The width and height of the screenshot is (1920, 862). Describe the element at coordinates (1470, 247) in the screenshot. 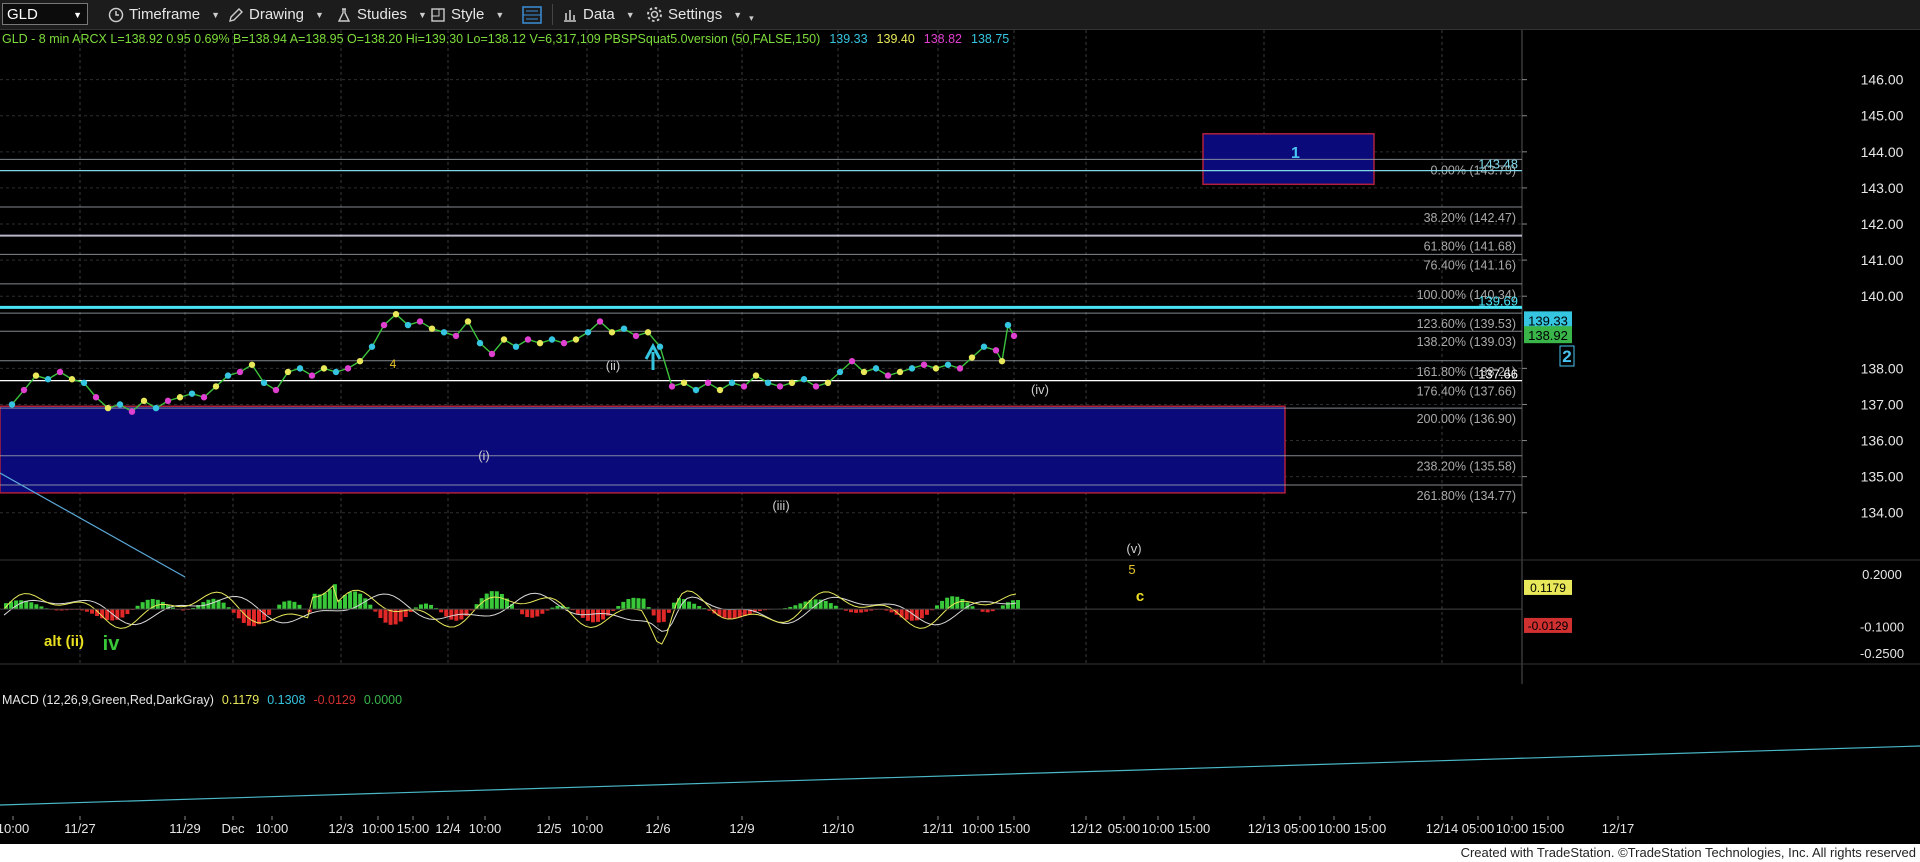

I see `fib-level-label: 61.80% (141.68)` at that location.